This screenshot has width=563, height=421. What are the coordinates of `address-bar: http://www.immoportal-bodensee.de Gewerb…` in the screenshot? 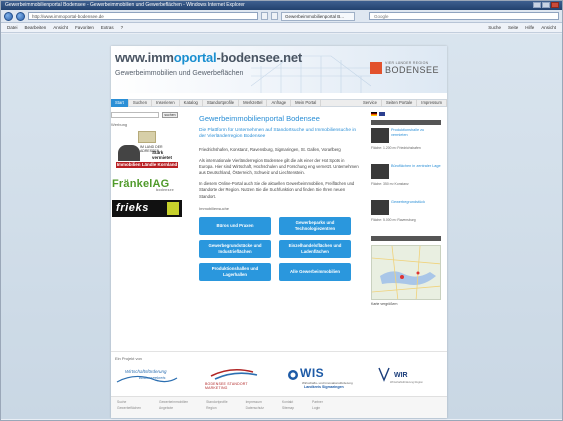 It's located at (281, 16).